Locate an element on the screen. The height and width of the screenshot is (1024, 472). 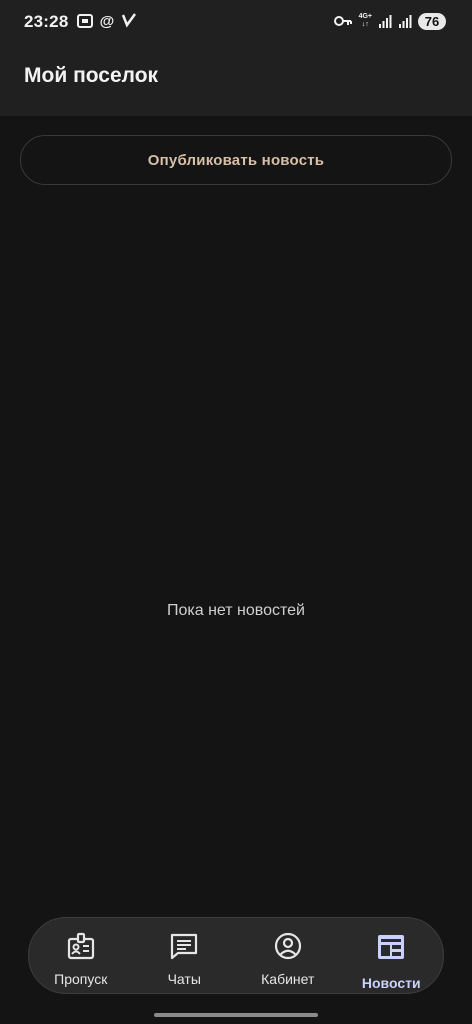
status-left-icons: @ is located at coordinates (107, 22).